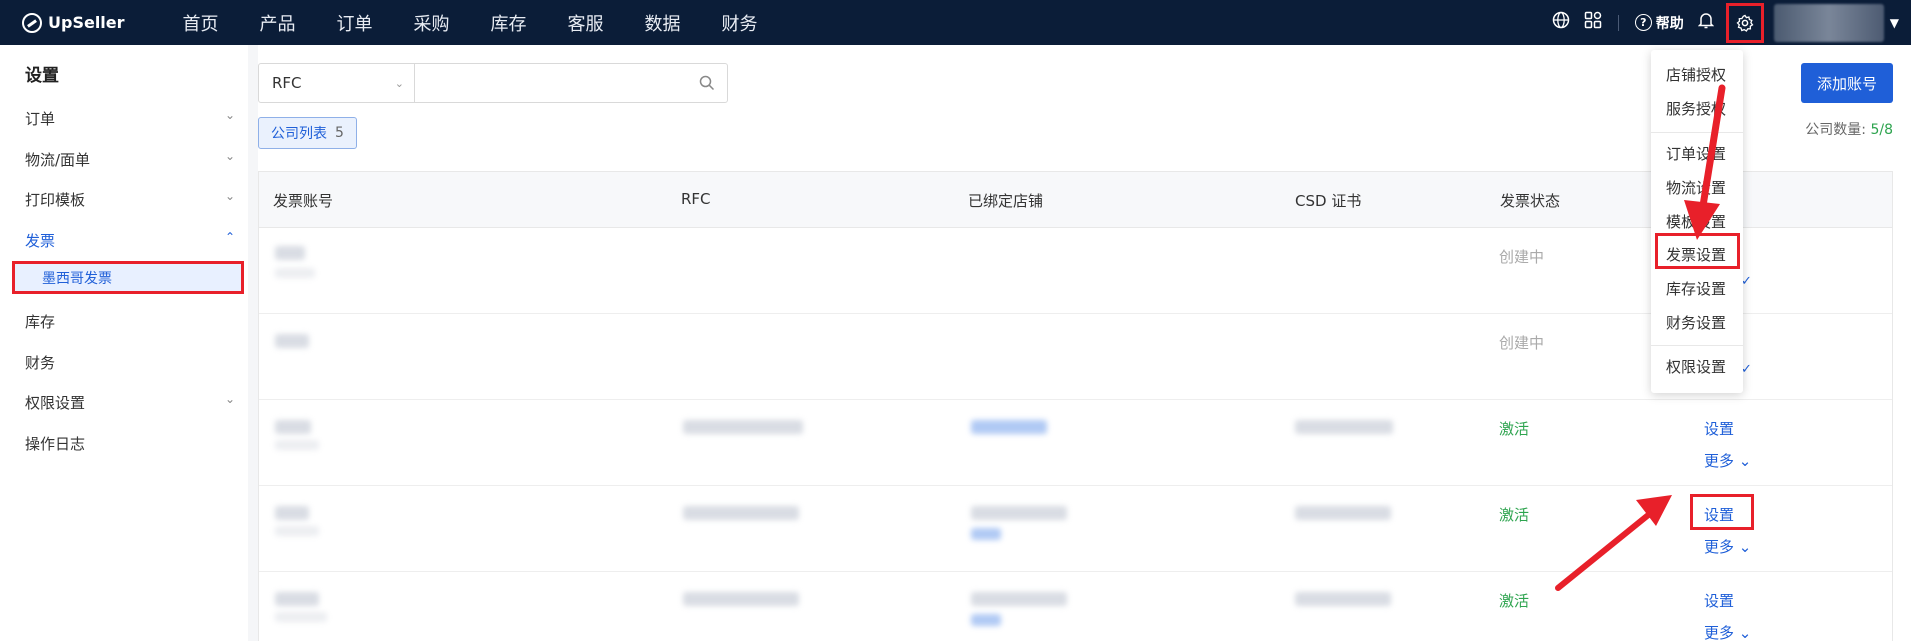 The width and height of the screenshot is (1911, 641). Describe the element at coordinates (40, 363) in the screenshot. I see `sidebar-item-label: 财务` at that location.